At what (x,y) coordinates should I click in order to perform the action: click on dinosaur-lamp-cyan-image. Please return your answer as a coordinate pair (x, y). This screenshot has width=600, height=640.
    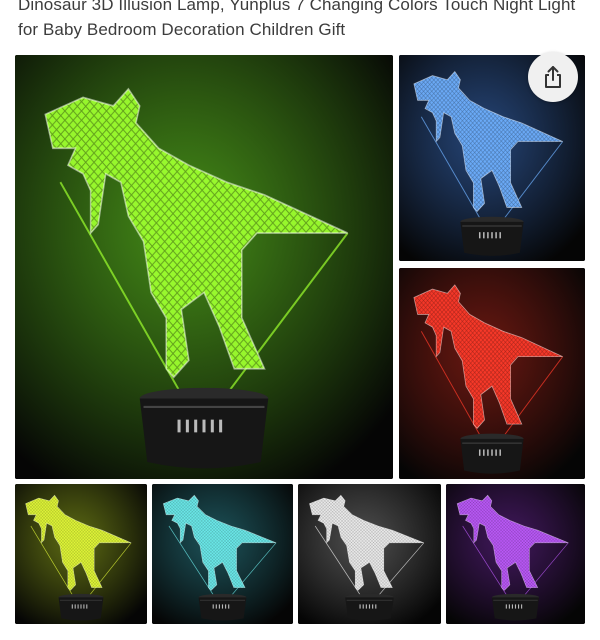
    Looking at the image, I should click on (222, 554).